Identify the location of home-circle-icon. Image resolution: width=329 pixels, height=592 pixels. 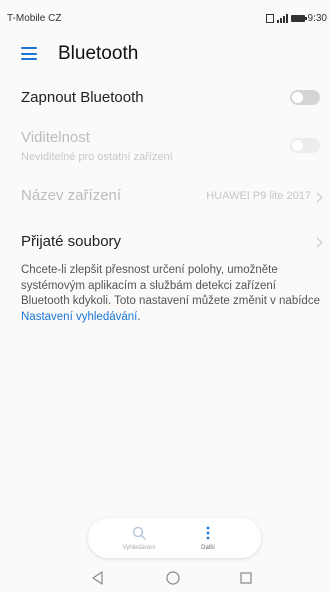
(173, 578).